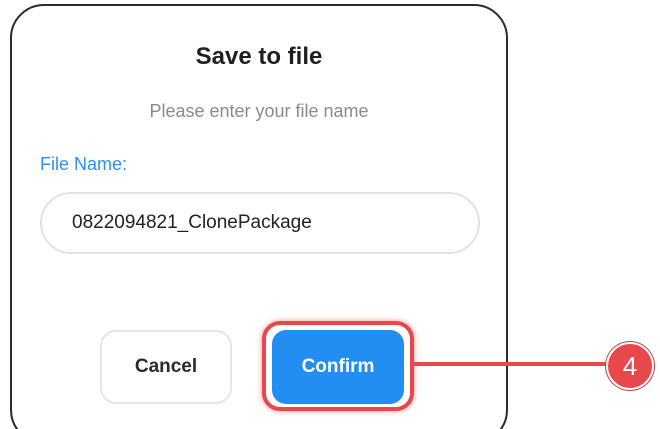 Image resolution: width=660 pixels, height=429 pixels. Describe the element at coordinates (260, 223) in the screenshot. I see `file-name-input: 0822094821_ClonePackage` at that location.